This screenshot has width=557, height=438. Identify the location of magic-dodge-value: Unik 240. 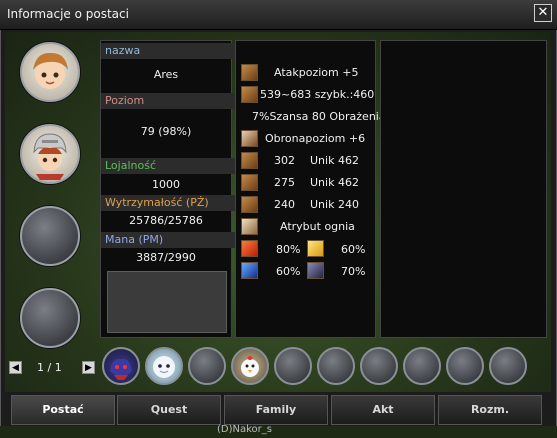
(334, 204).